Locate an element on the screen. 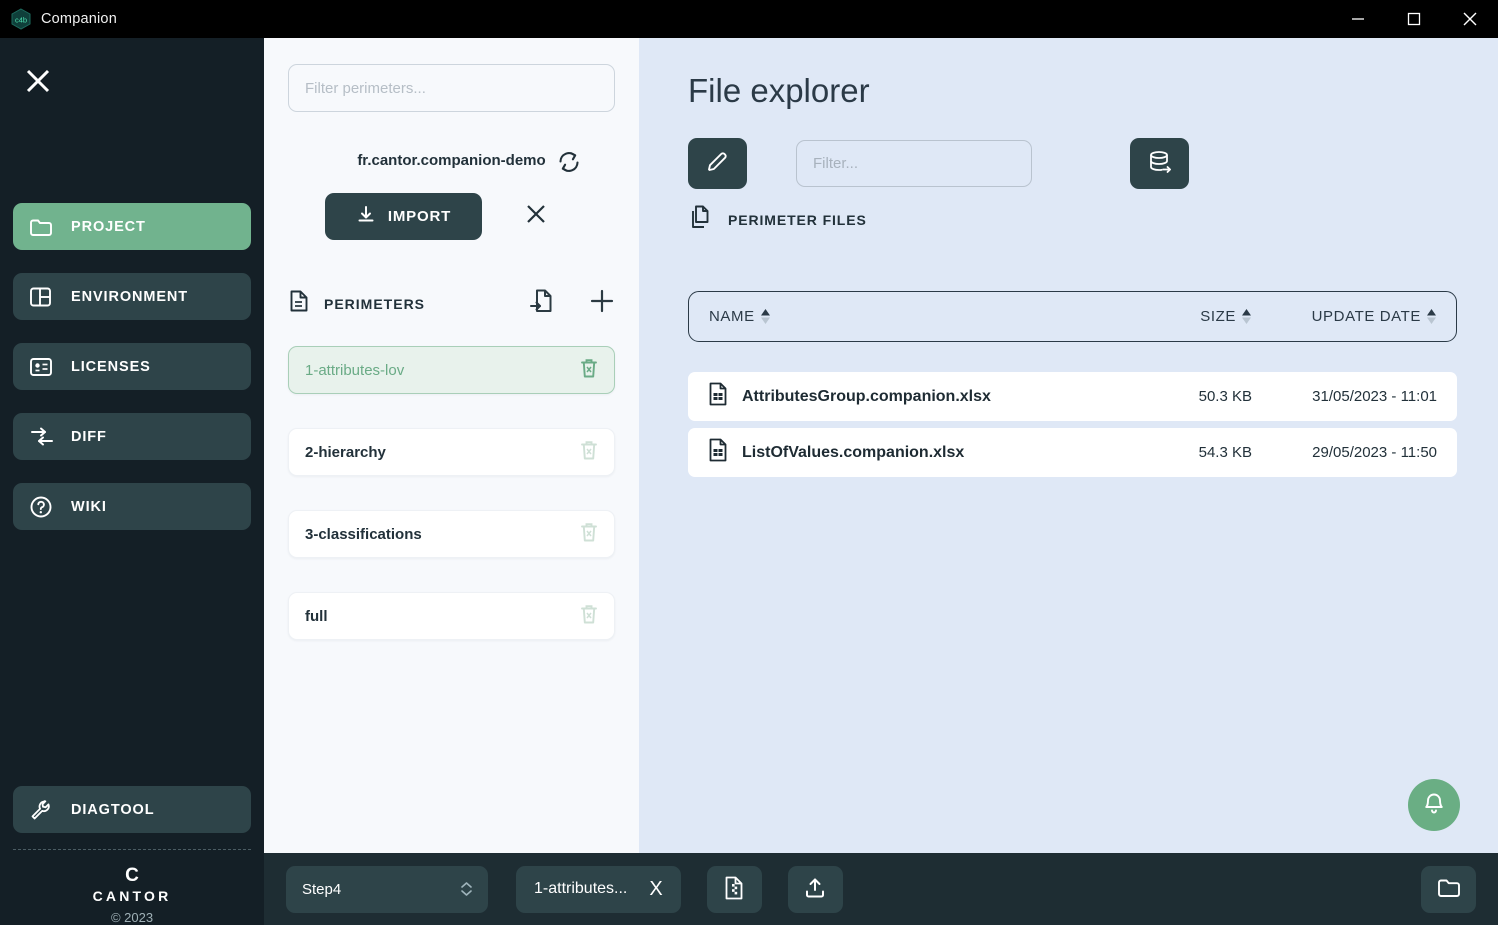 This screenshot has width=1498, height=925. perimeter-filter-input is located at coordinates (451, 88).